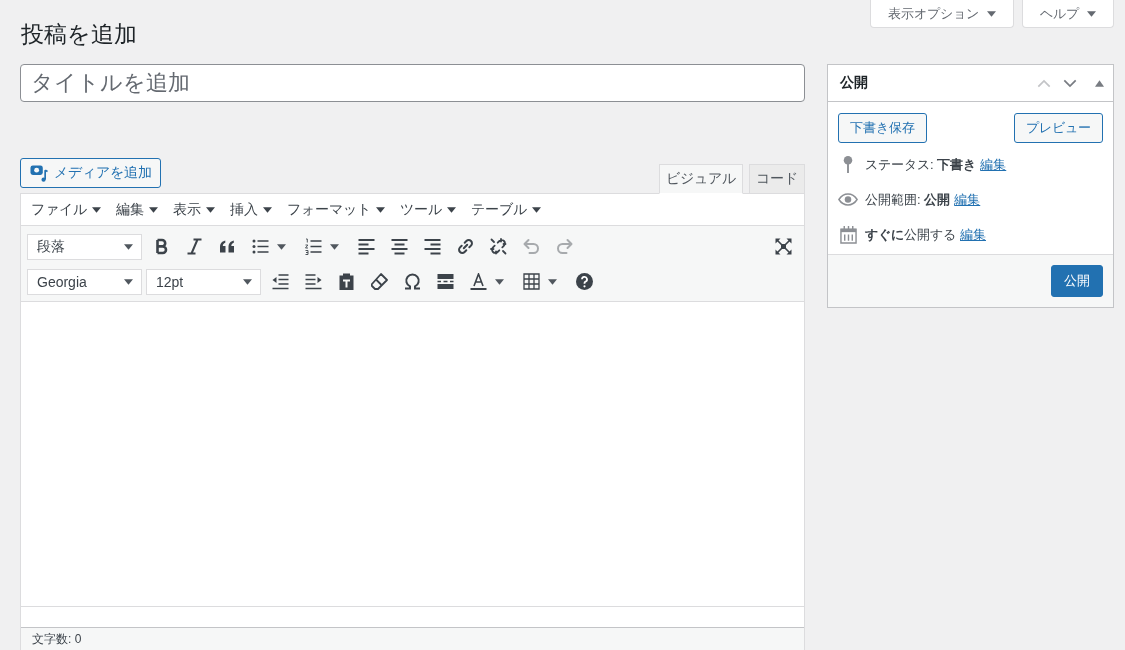  I want to click on menu-item: テーブル, so click(506, 209).